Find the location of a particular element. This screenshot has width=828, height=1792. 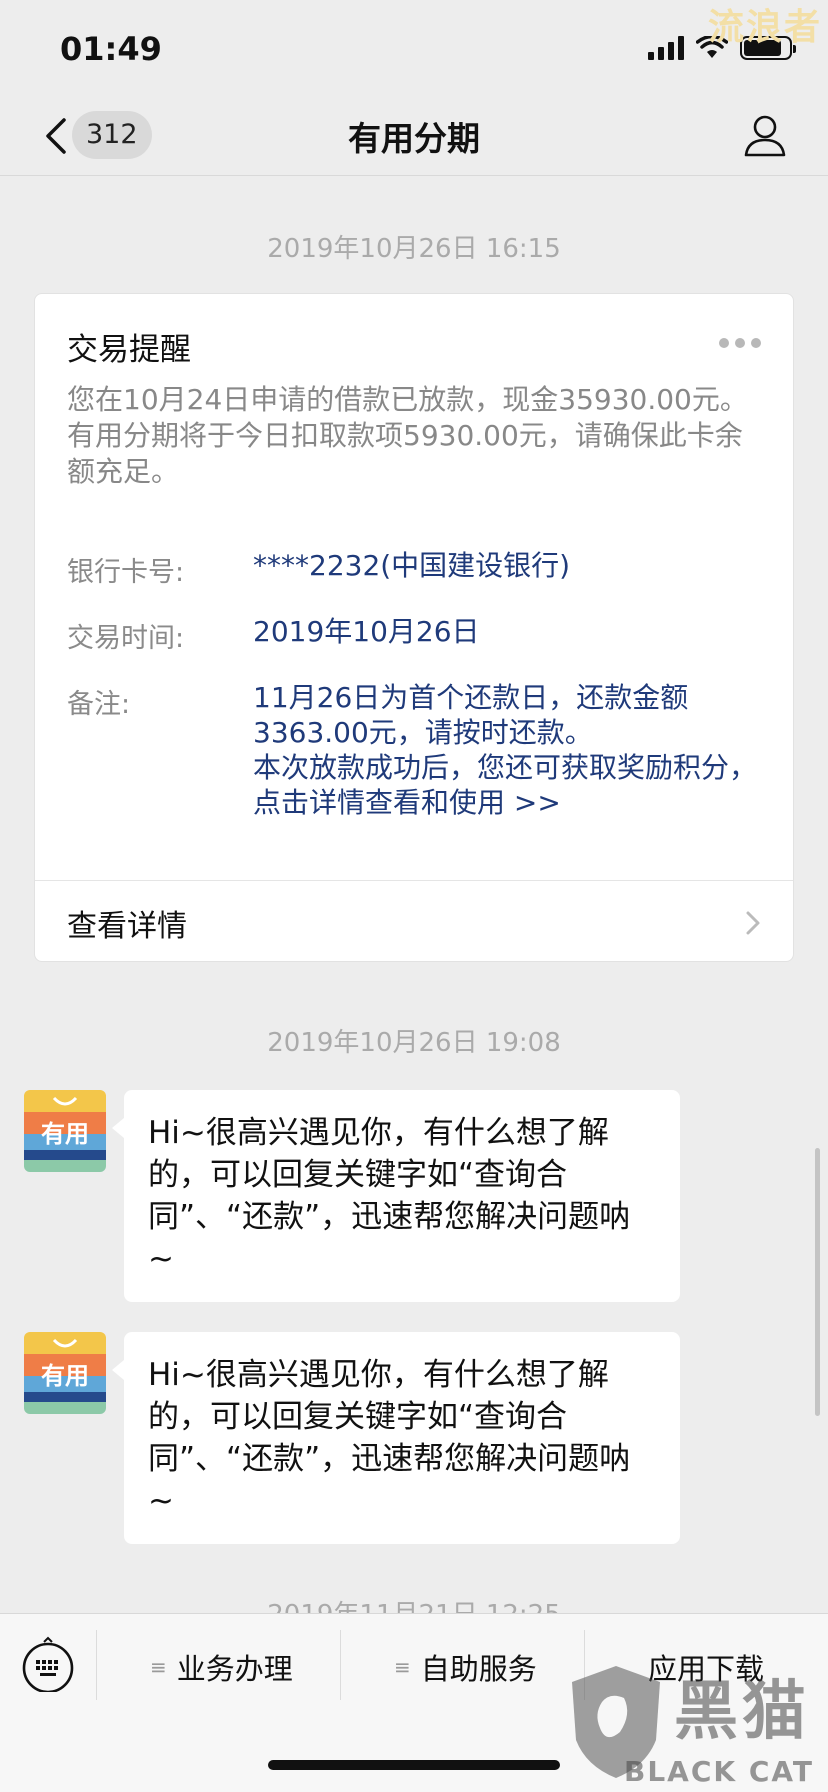

watermark-brand-cn: 黑猫 is located at coordinates (742, 1712).